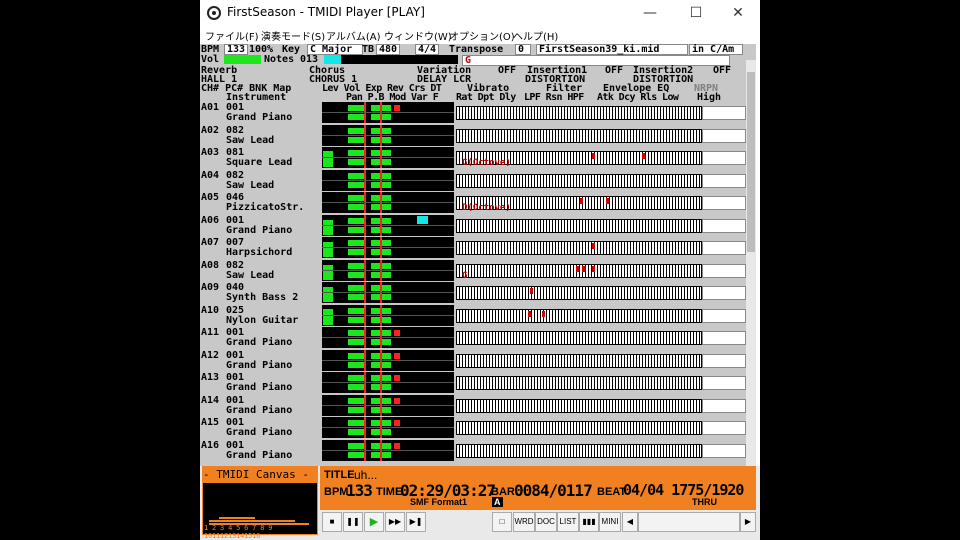 This screenshot has width=960, height=540. Describe the element at coordinates (473, 405) in the screenshot. I see `channel-row: A14 001 Grand Piano` at that location.